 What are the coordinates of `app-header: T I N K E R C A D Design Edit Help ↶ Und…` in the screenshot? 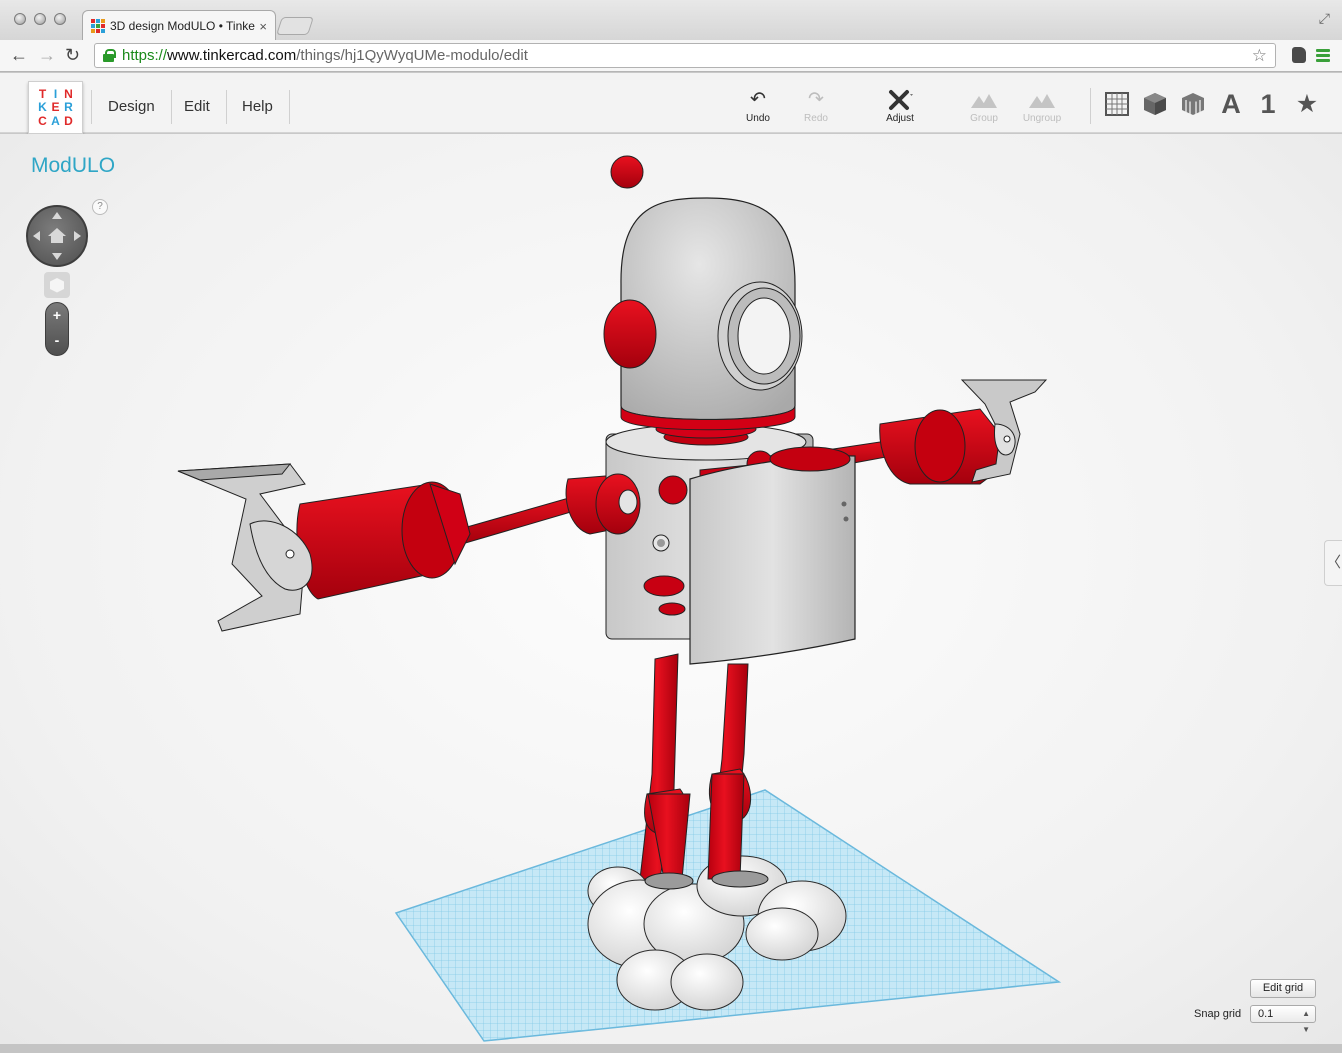 It's located at (671, 103).